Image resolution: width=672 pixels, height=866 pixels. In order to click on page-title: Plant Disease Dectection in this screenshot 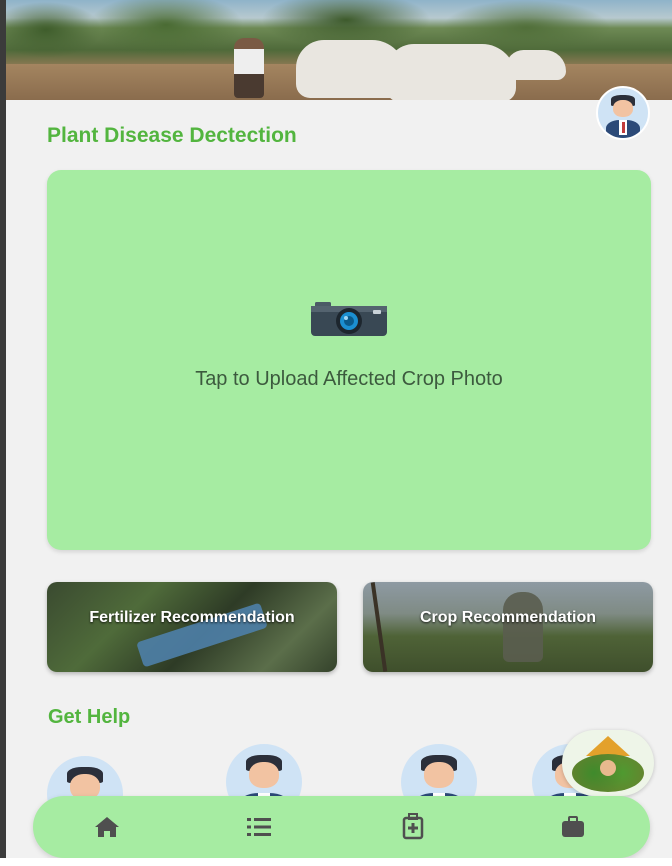, I will do `click(172, 135)`.